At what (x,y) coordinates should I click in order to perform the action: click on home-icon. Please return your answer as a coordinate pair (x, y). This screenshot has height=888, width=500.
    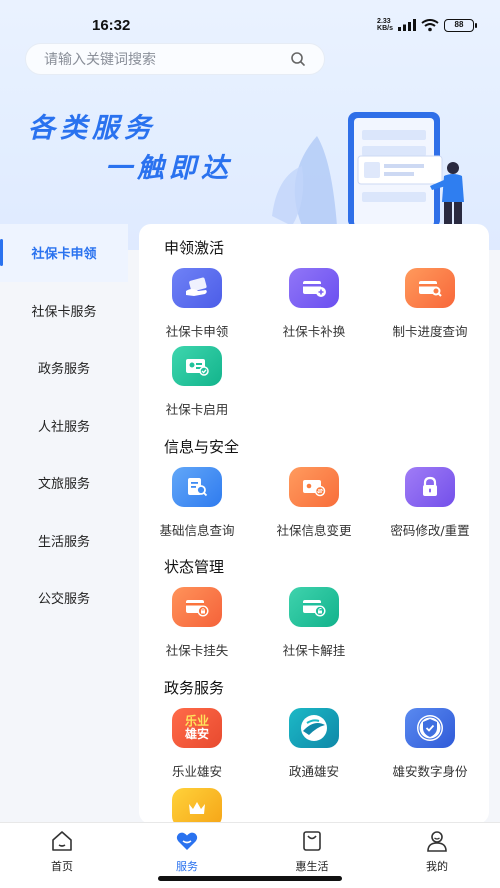
    Looking at the image, I should click on (62, 841).